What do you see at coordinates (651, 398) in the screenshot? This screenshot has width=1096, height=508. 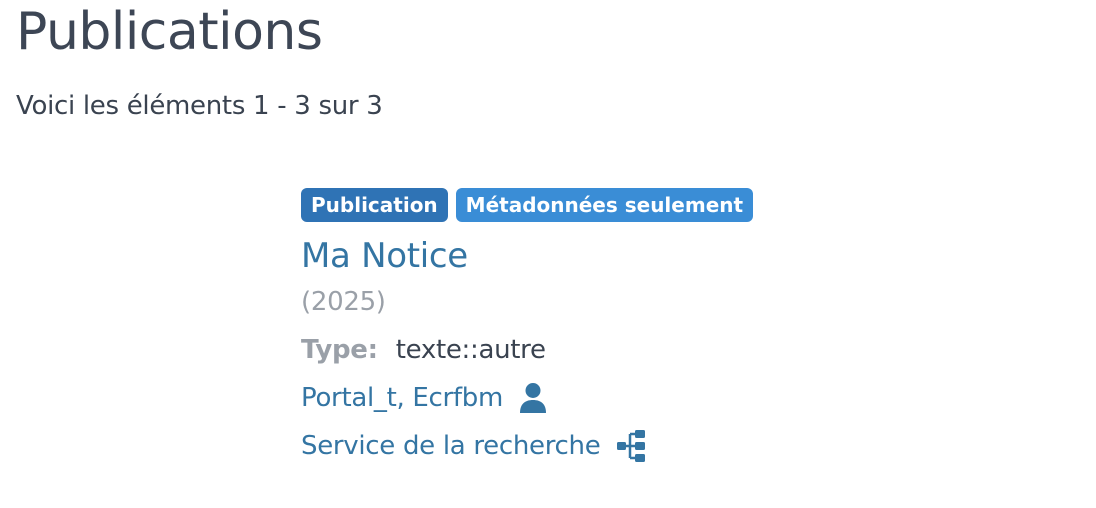 I see `authors-row: Portal_t, Ecrfbm` at bounding box center [651, 398].